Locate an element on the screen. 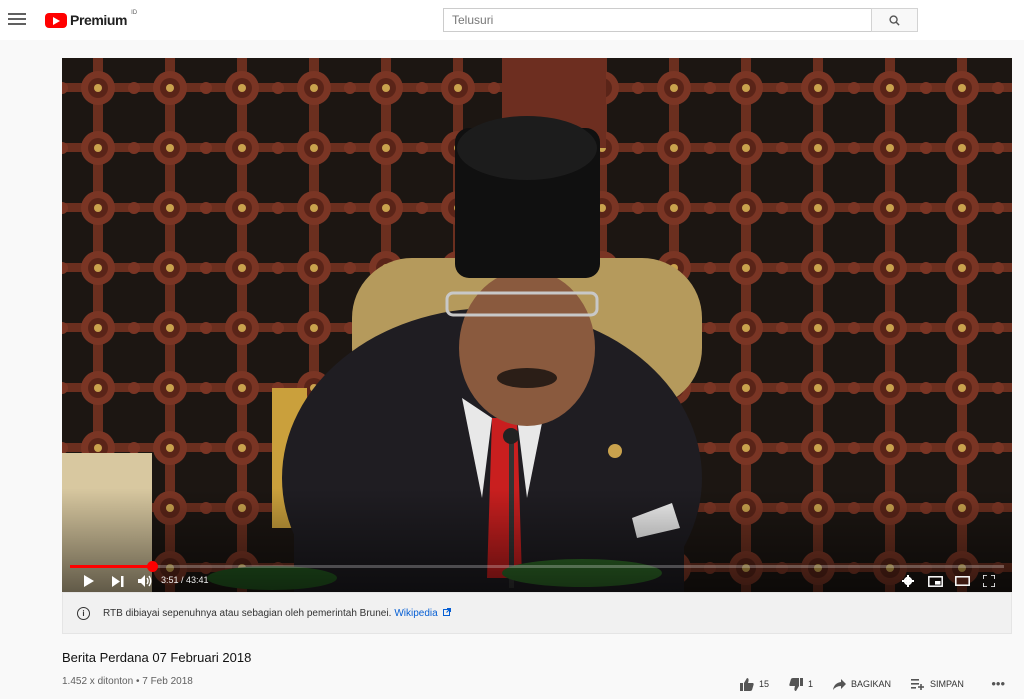 The image size is (1024, 699). settings-icon is located at coordinates (908, 581).